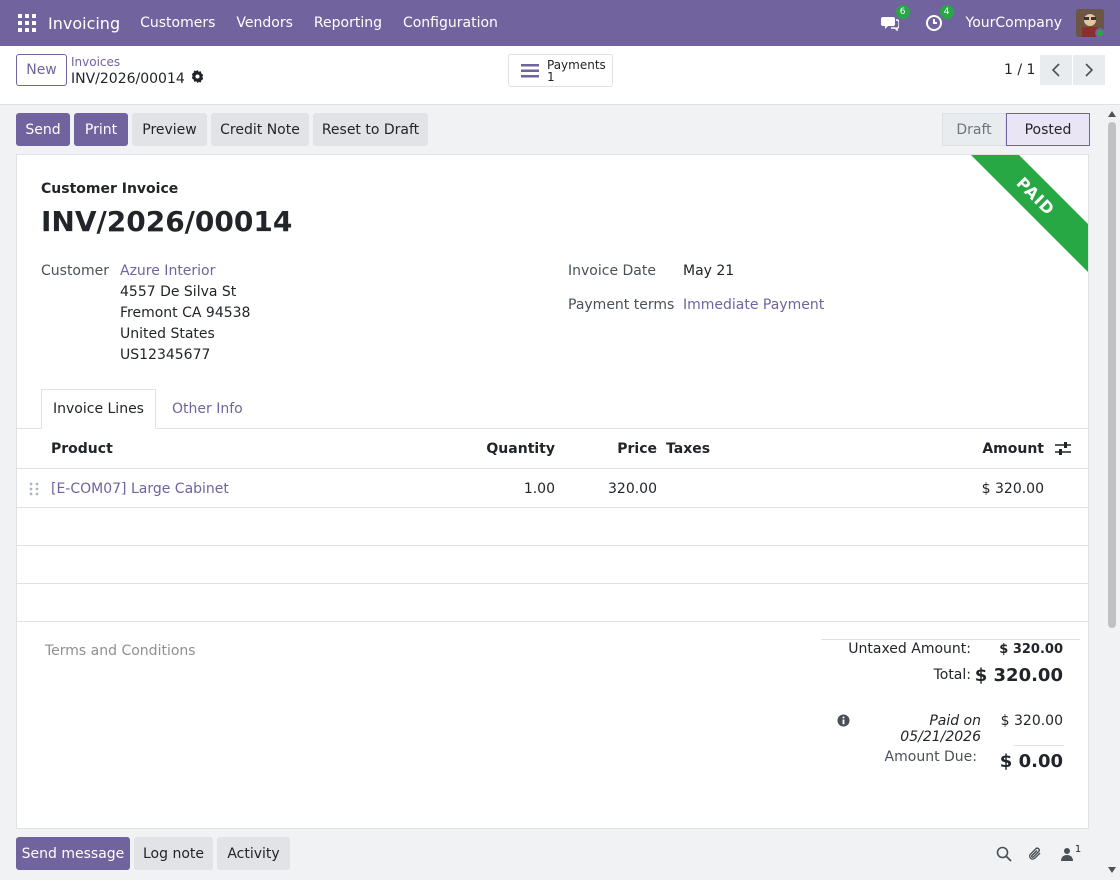 Image resolution: width=1120 pixels, height=880 pixels. I want to click on paid-amount: $ 320.00, so click(1031, 721).